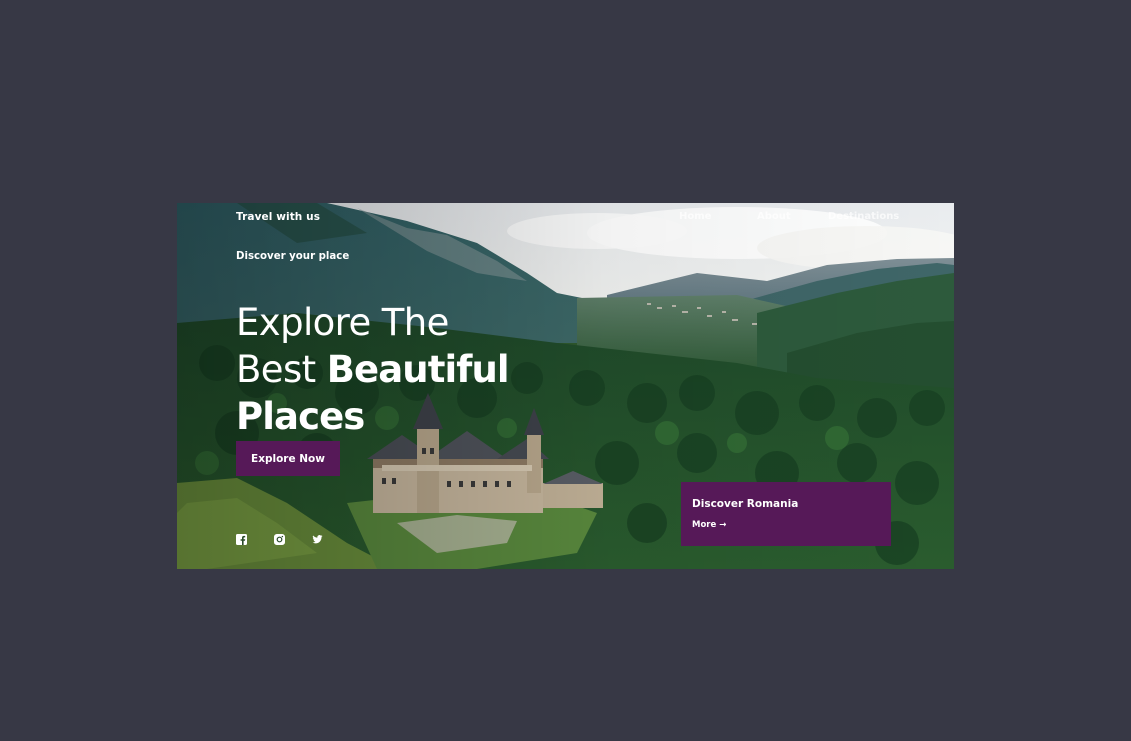 The width and height of the screenshot is (1131, 741). Describe the element at coordinates (745, 504) in the screenshot. I see `card-title: Discover Romania` at that location.